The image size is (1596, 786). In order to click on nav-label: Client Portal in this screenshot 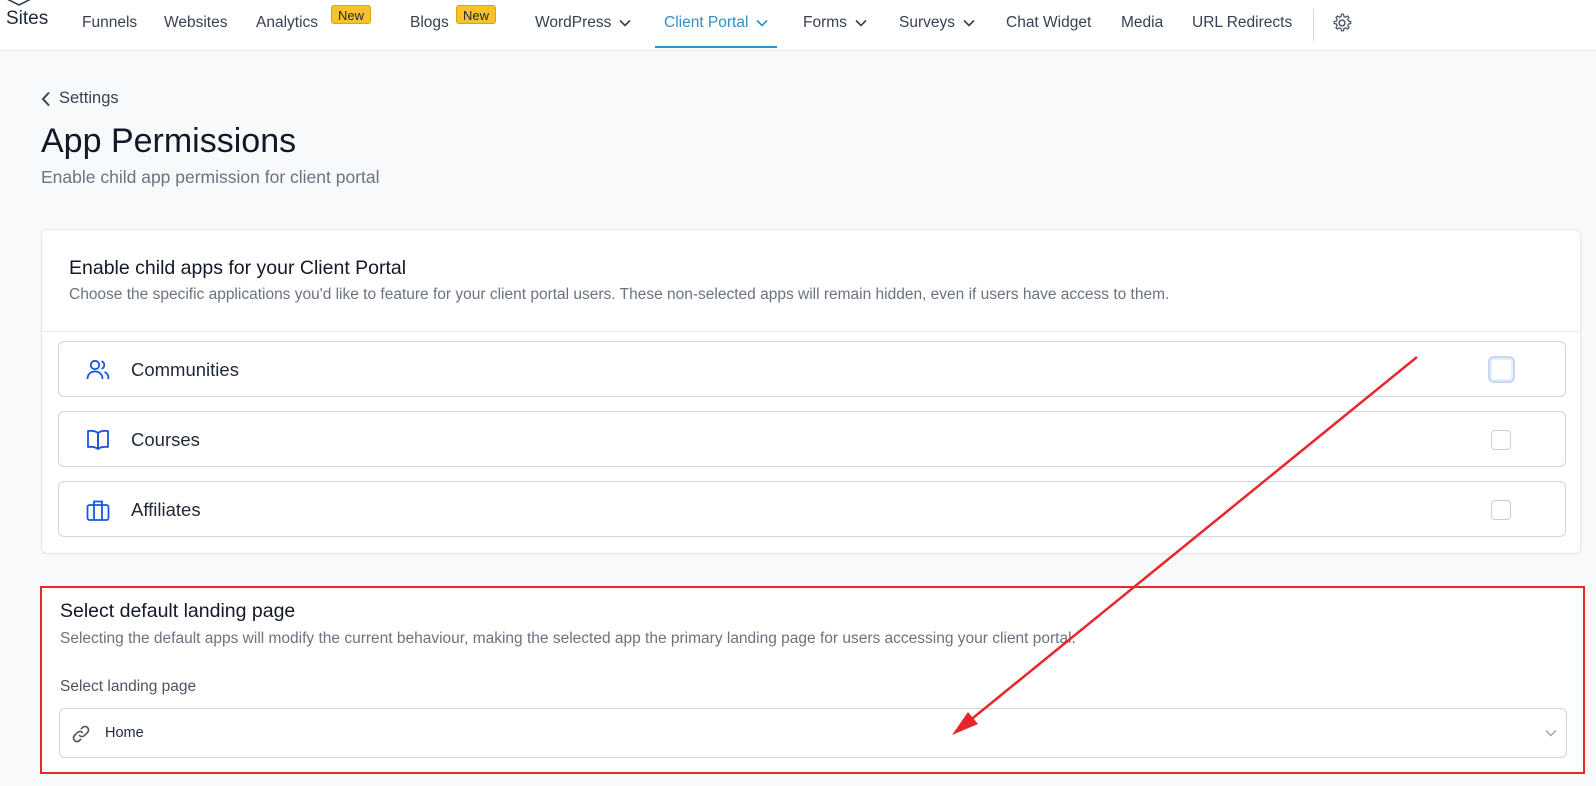, I will do `click(706, 22)`.